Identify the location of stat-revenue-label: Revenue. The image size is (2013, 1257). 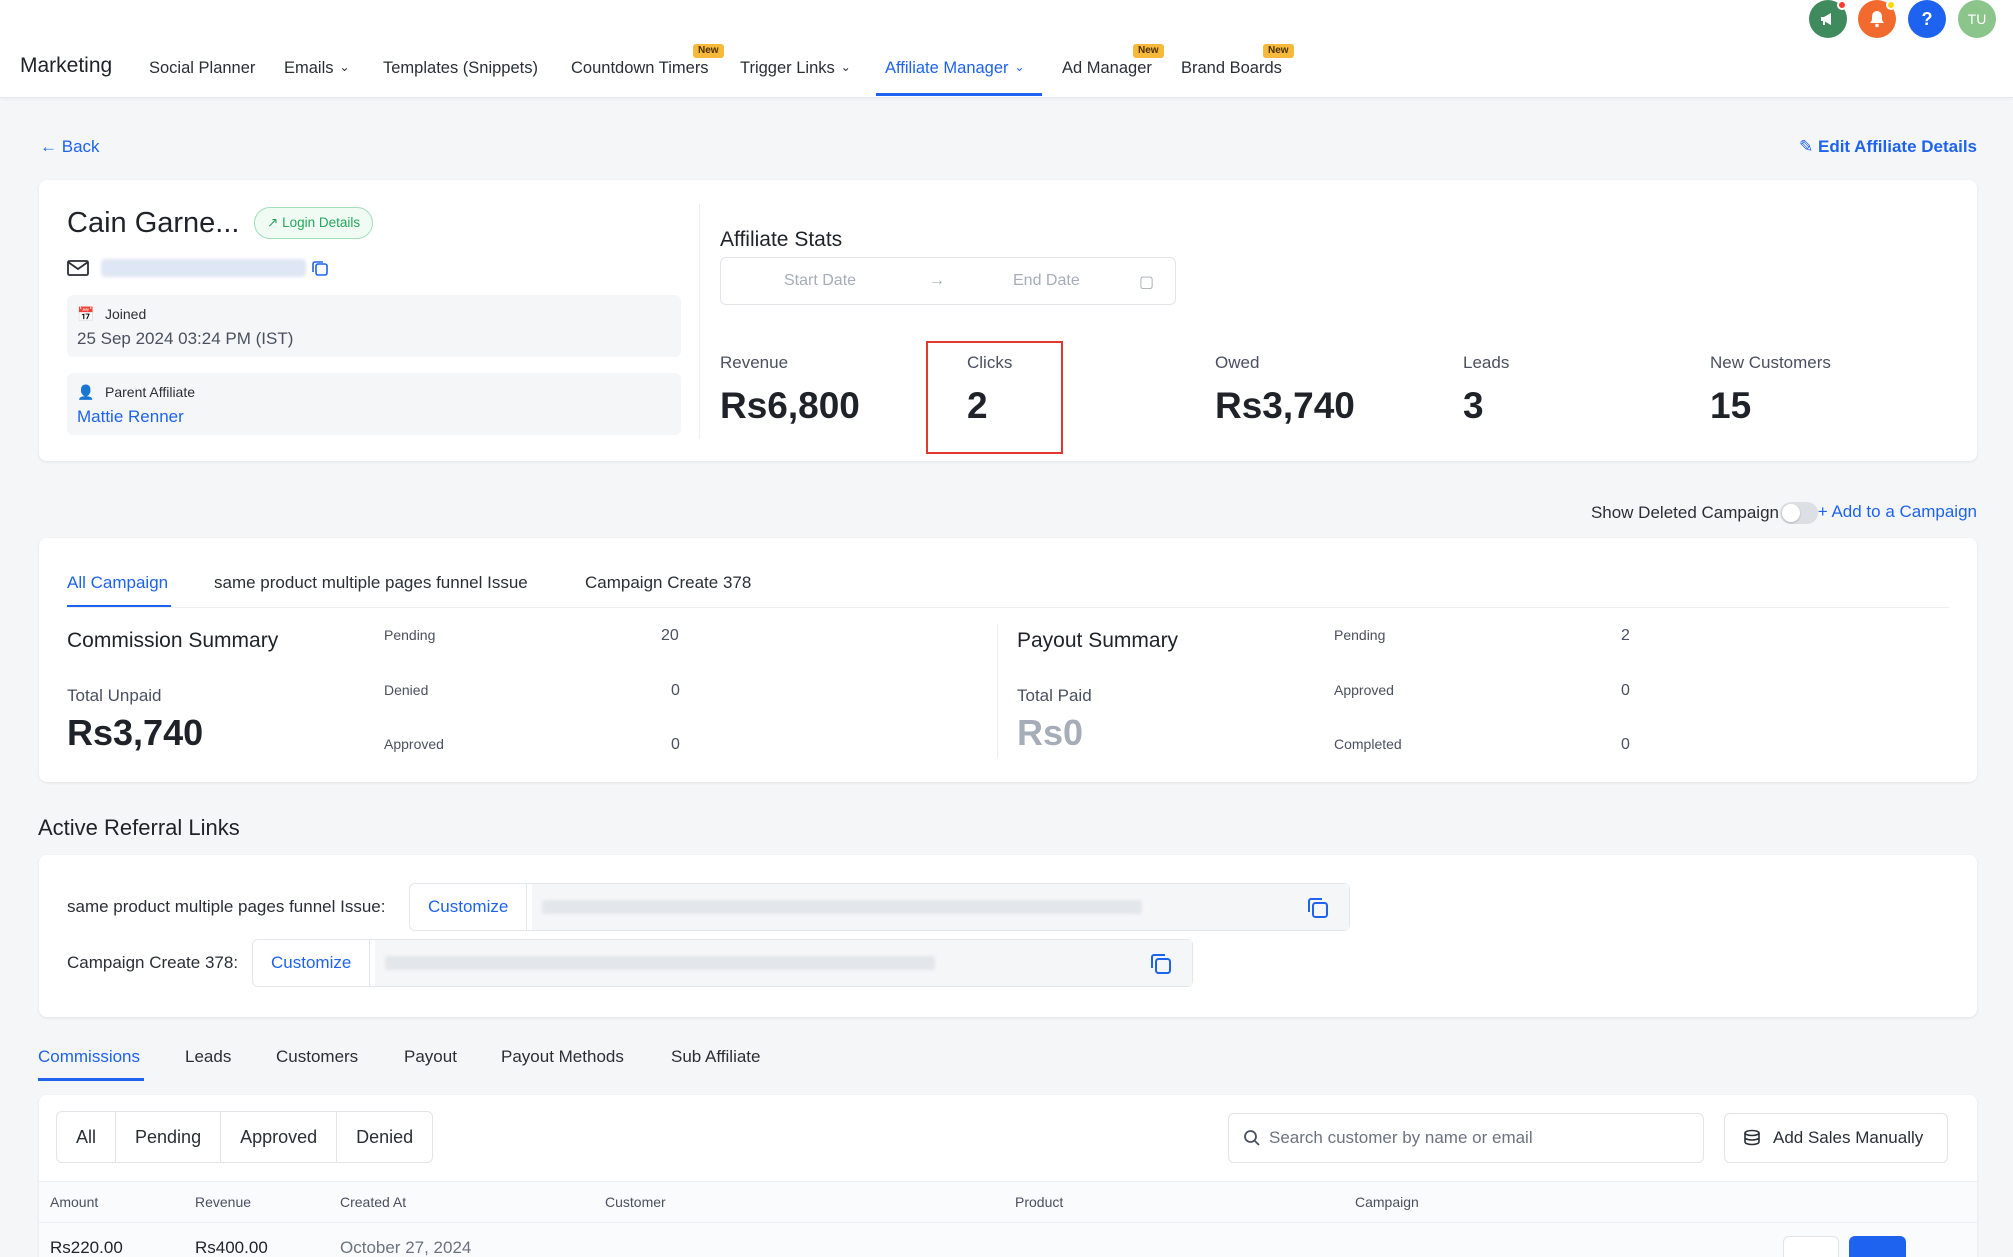
(754, 362).